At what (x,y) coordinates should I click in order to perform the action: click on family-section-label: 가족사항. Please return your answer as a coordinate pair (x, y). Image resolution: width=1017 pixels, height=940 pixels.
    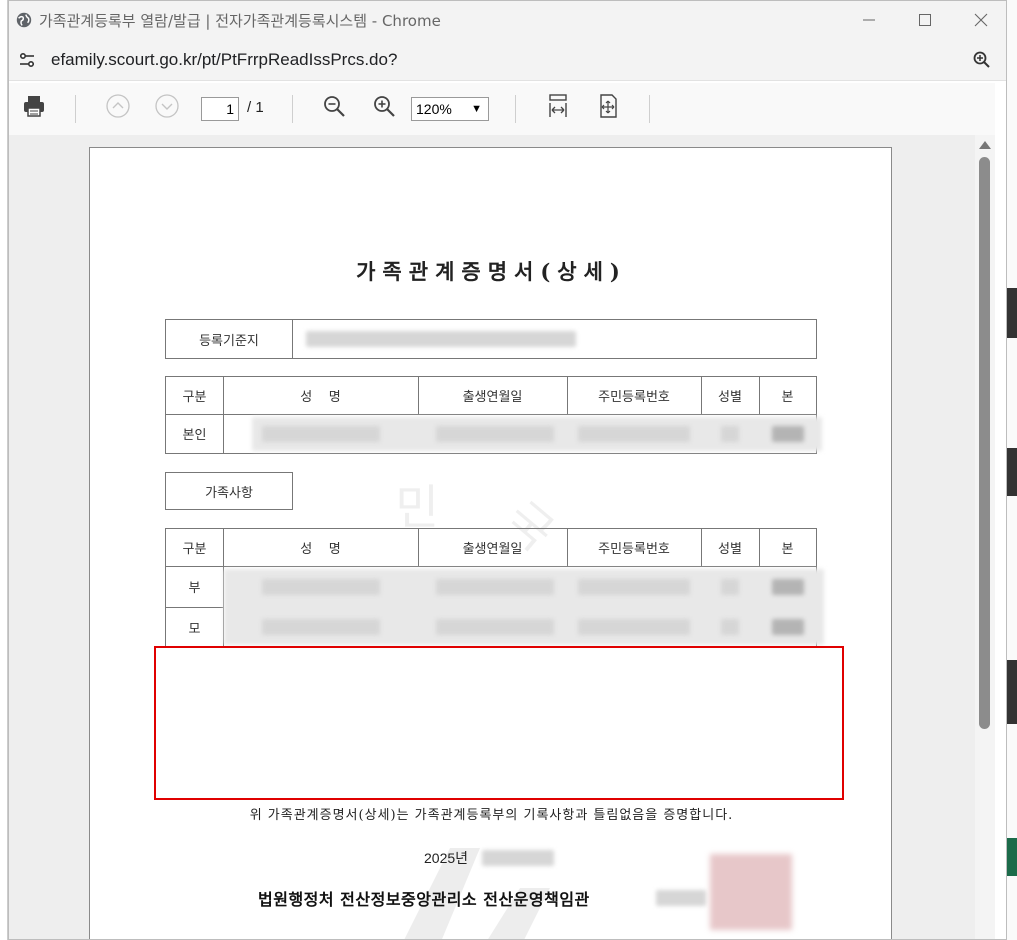
    Looking at the image, I should click on (229, 493).